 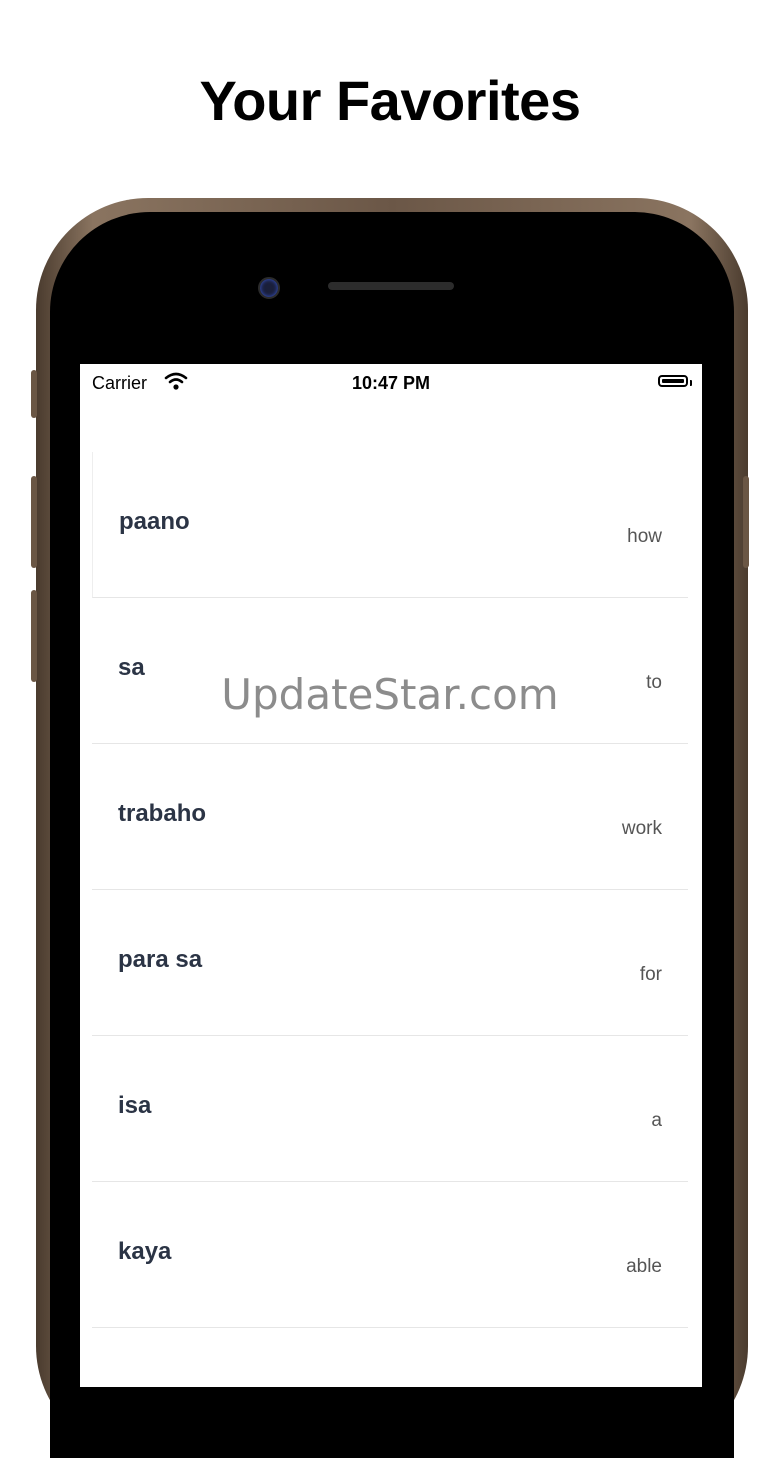 I want to click on translation-label: to, so click(x=654, y=682).